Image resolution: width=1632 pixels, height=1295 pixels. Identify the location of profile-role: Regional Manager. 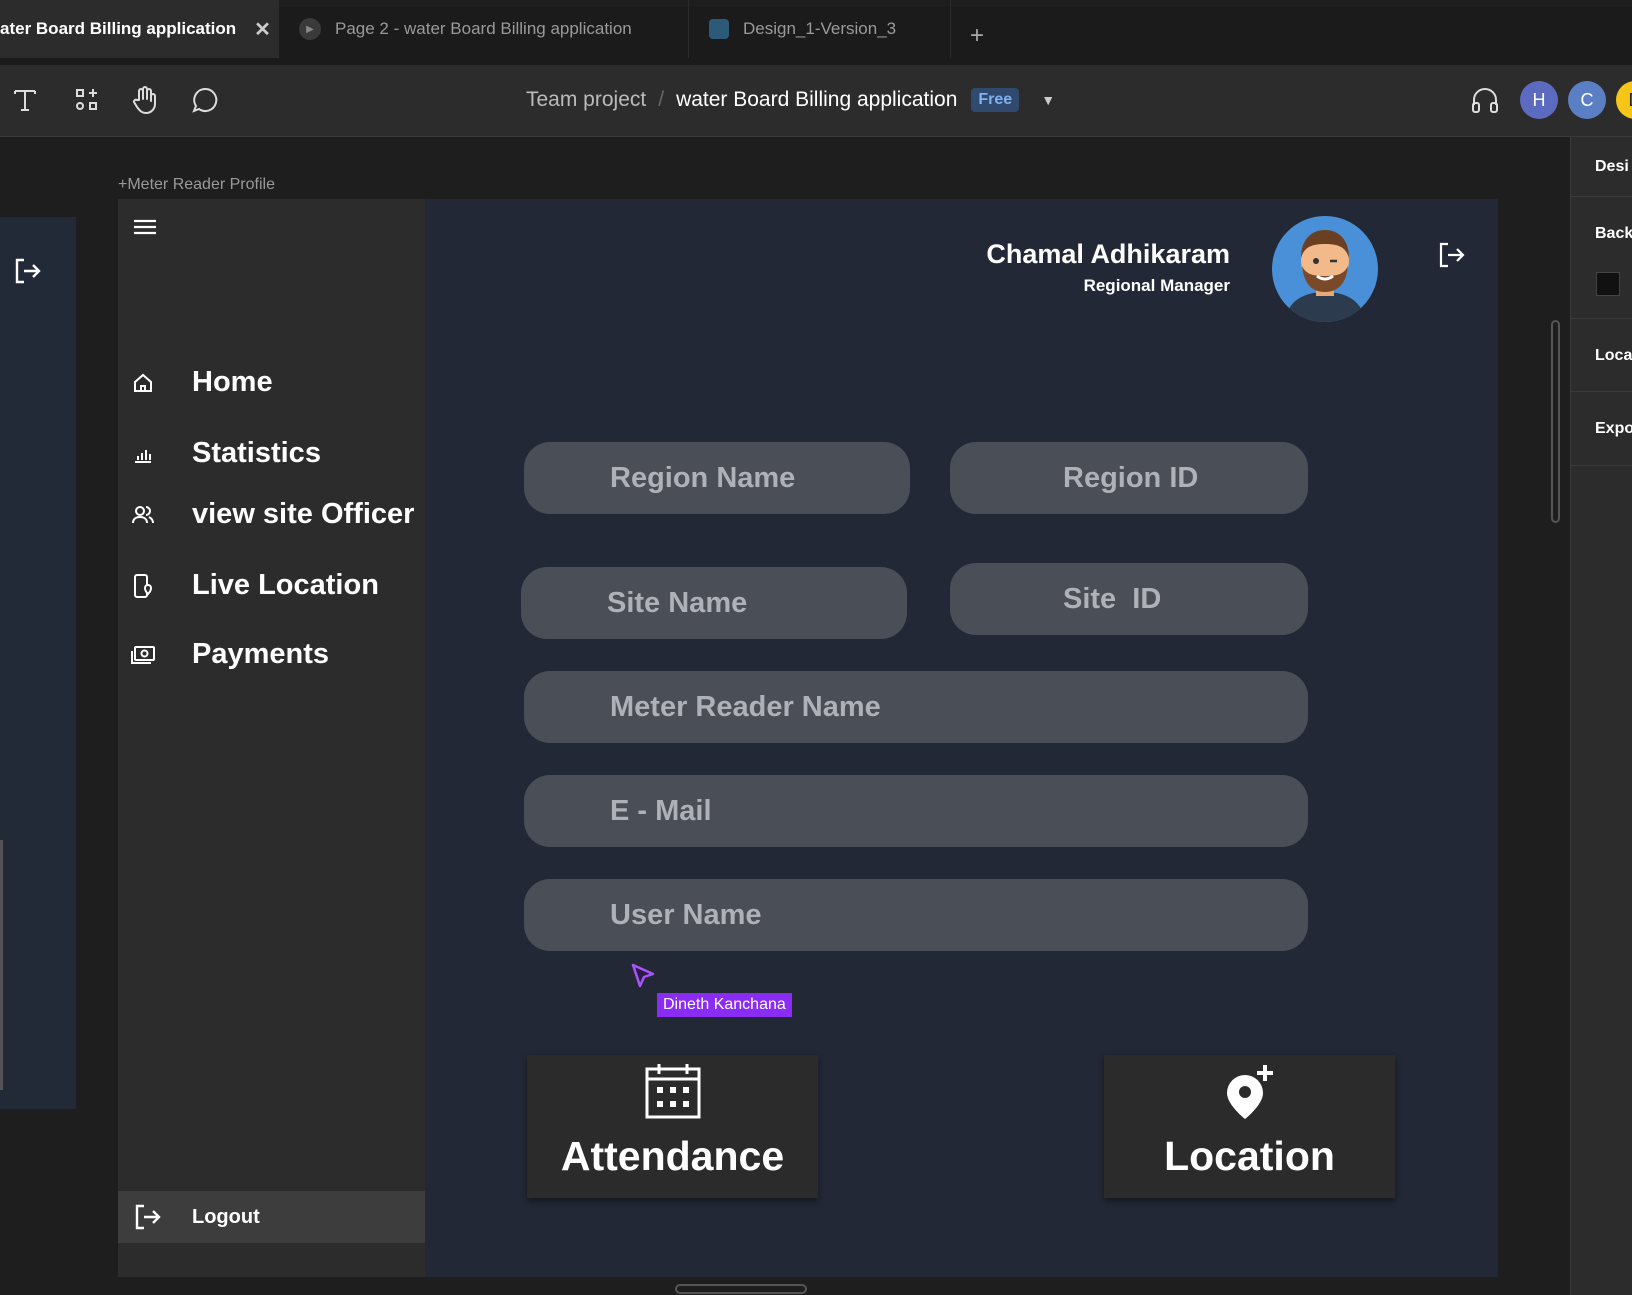
(1156, 285).